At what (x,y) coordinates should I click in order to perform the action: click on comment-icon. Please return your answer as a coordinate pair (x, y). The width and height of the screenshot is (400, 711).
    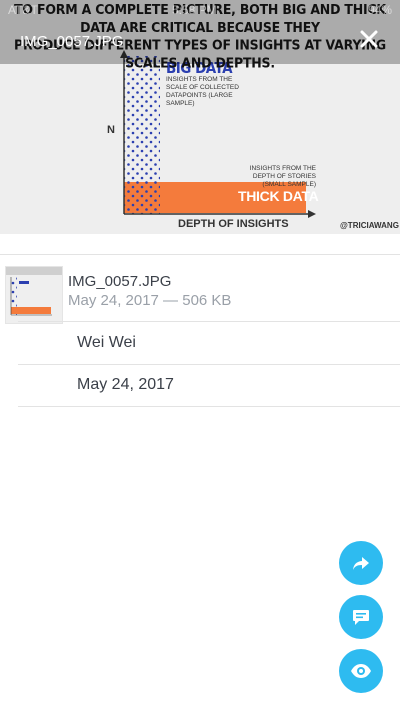
    Looking at the image, I should click on (361, 617).